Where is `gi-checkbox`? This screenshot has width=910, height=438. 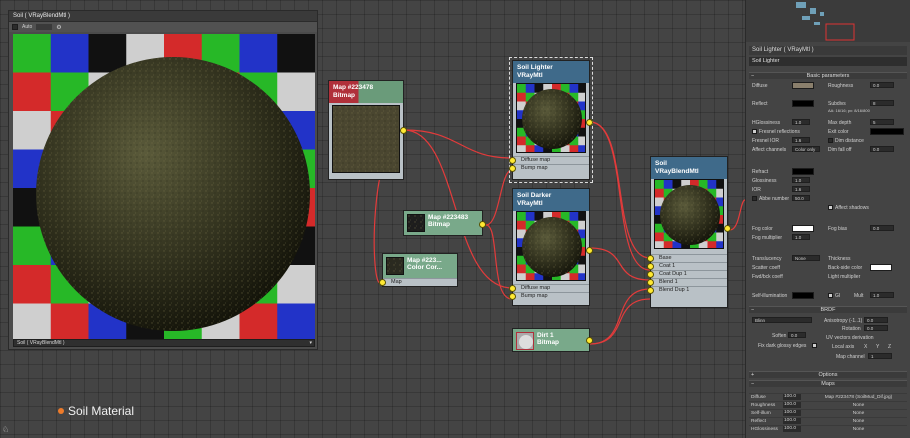 gi-checkbox is located at coordinates (830, 295).